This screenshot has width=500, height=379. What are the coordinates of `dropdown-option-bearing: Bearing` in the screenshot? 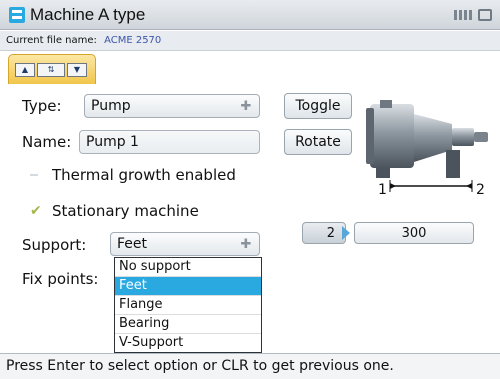 It's located at (188, 324).